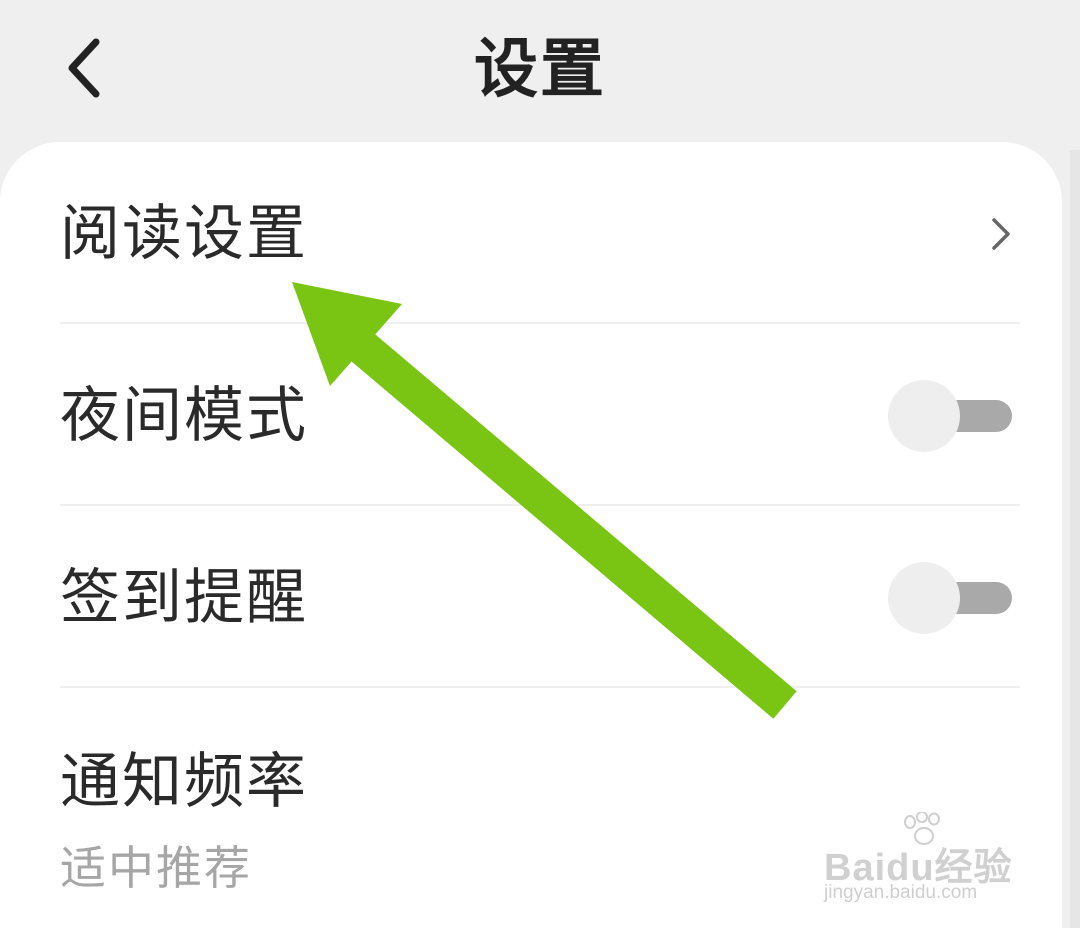  Describe the element at coordinates (540, 416) in the screenshot. I see `setting-row-night-mode: 夜间模式` at that location.